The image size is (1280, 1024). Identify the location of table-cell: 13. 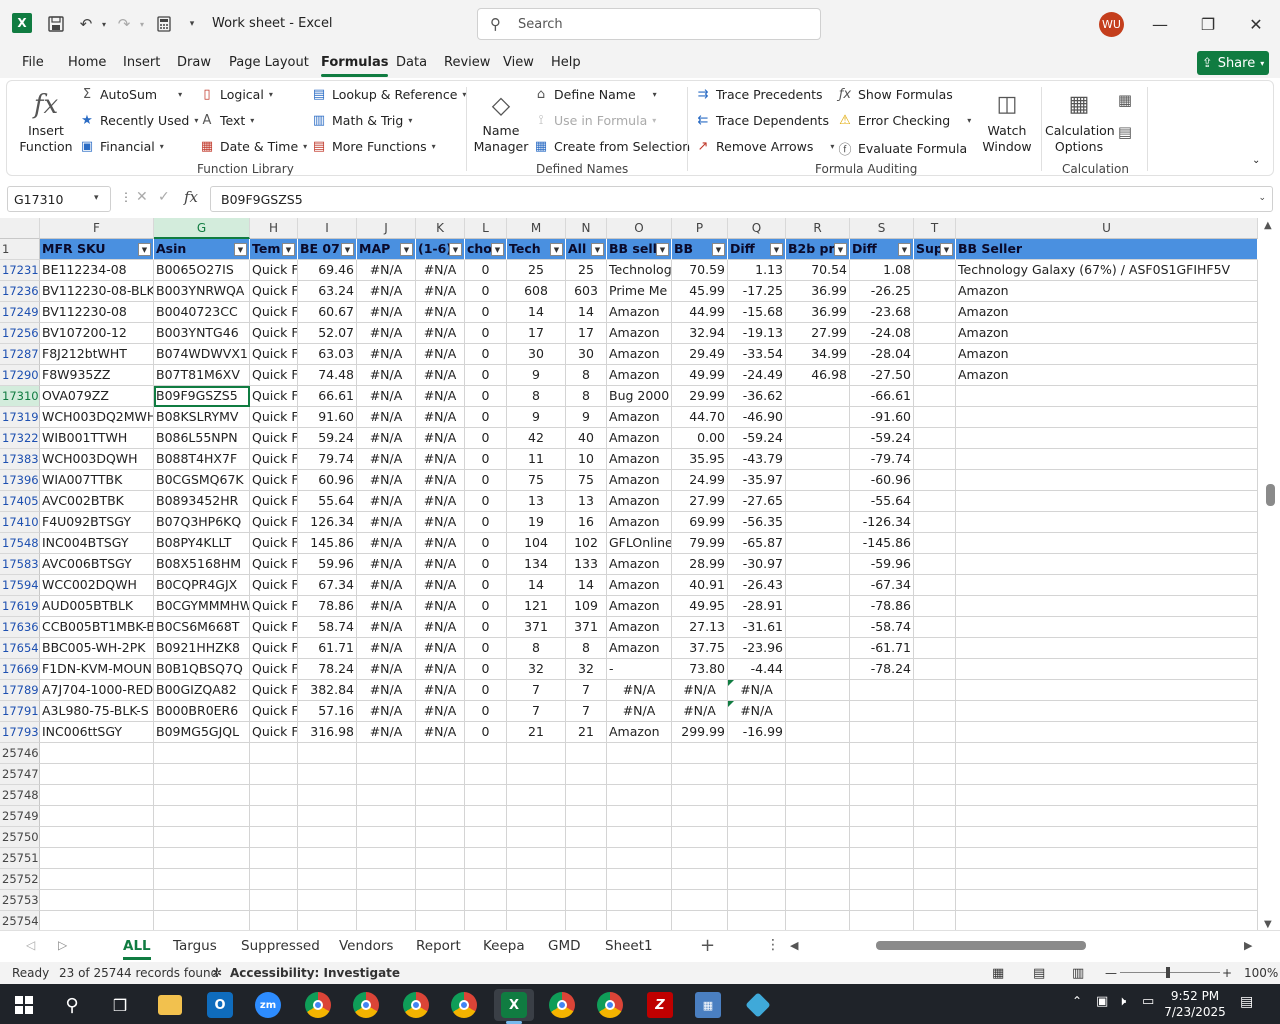
(586, 501).